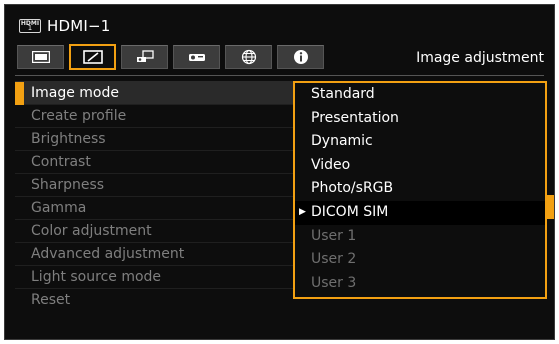 The width and height of the screenshot is (559, 344). I want to click on menu-item-label: Gamma, so click(59, 208).